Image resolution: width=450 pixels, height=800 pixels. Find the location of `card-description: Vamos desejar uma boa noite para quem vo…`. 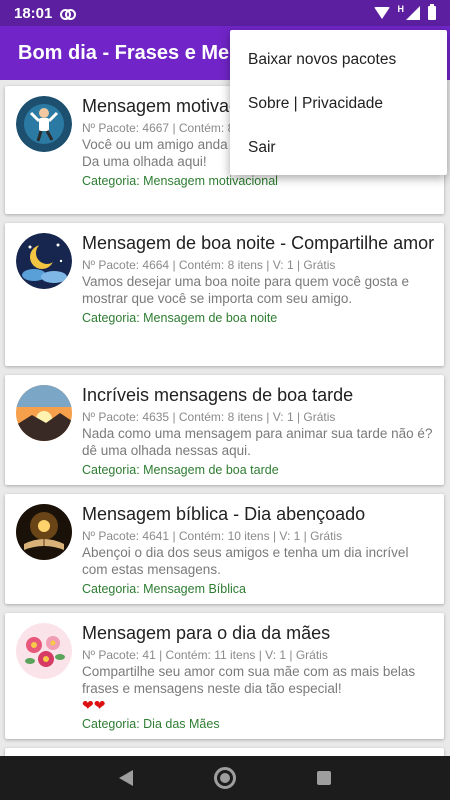

card-description: Vamos desejar uma boa noite para quem vo… is located at coordinates (245, 290).